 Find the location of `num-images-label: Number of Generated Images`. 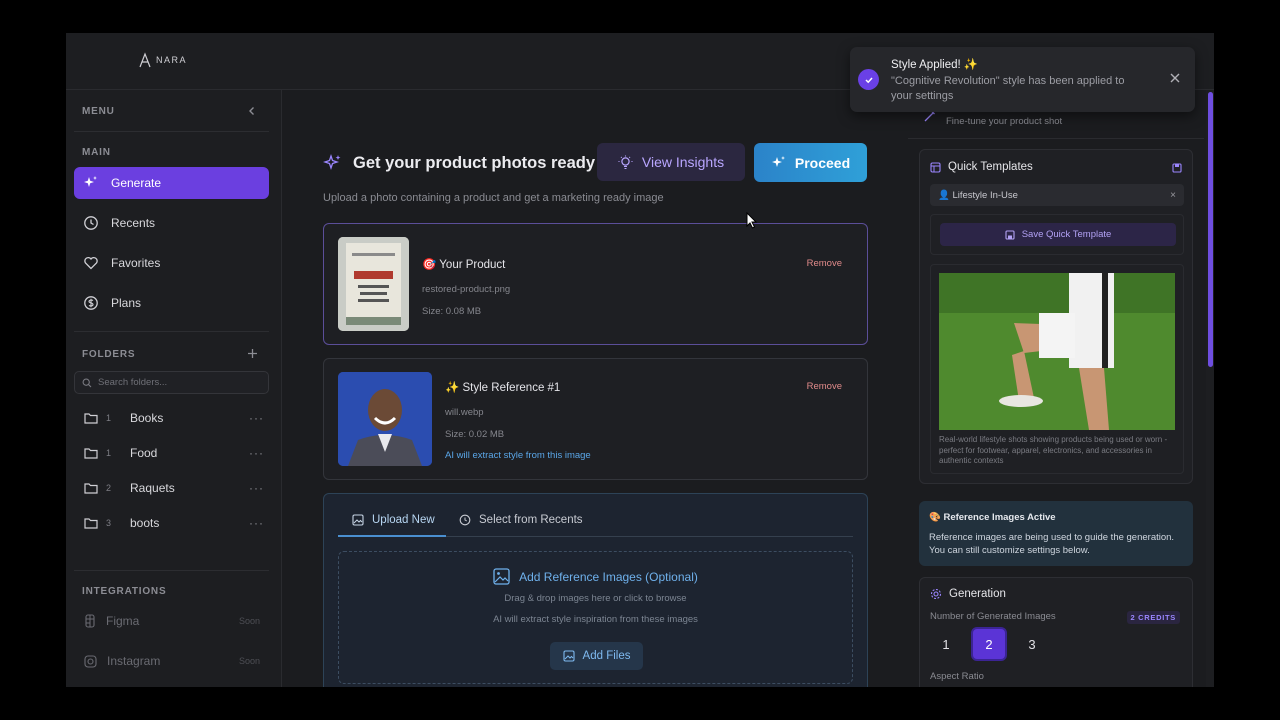

num-images-label: Number of Generated Images is located at coordinates (993, 616).